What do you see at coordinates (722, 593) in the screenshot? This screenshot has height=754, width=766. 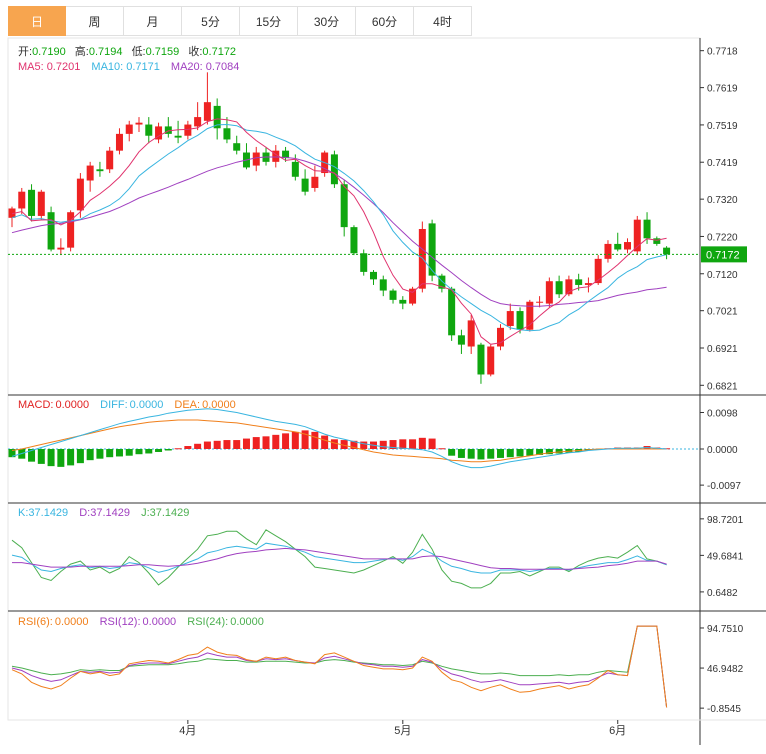 I see `kdj-tick-label: 0.6482` at bounding box center [722, 593].